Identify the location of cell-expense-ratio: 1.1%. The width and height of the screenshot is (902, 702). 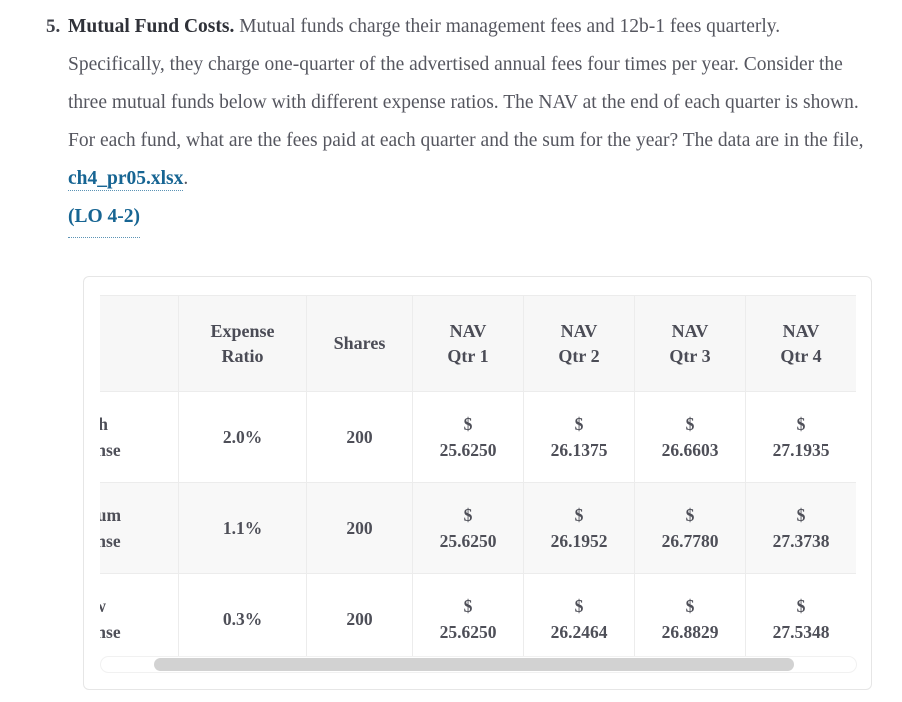
(242, 528).